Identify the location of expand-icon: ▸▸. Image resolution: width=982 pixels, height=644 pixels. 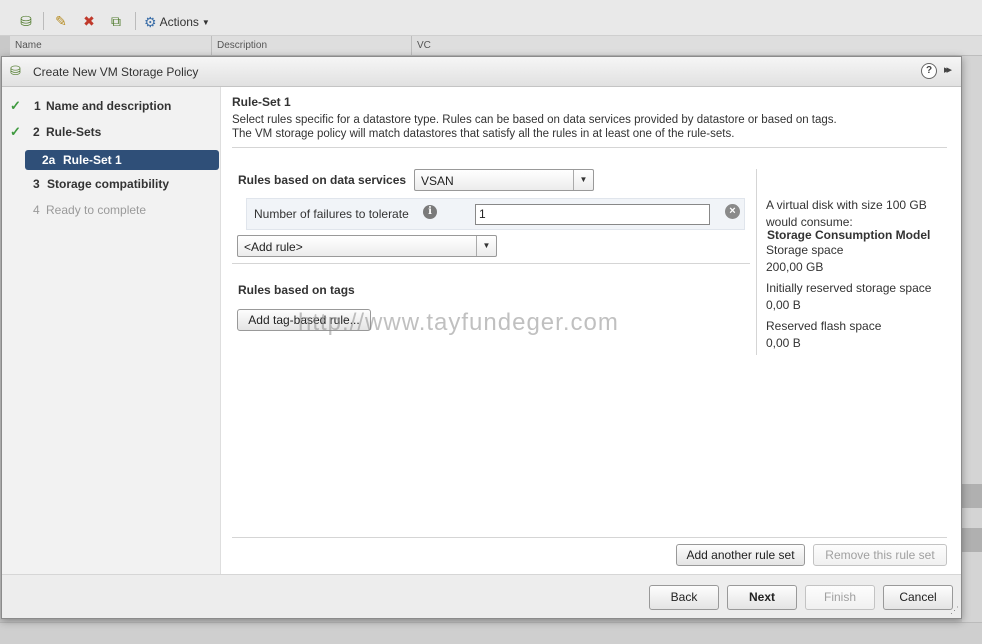
(948, 69).